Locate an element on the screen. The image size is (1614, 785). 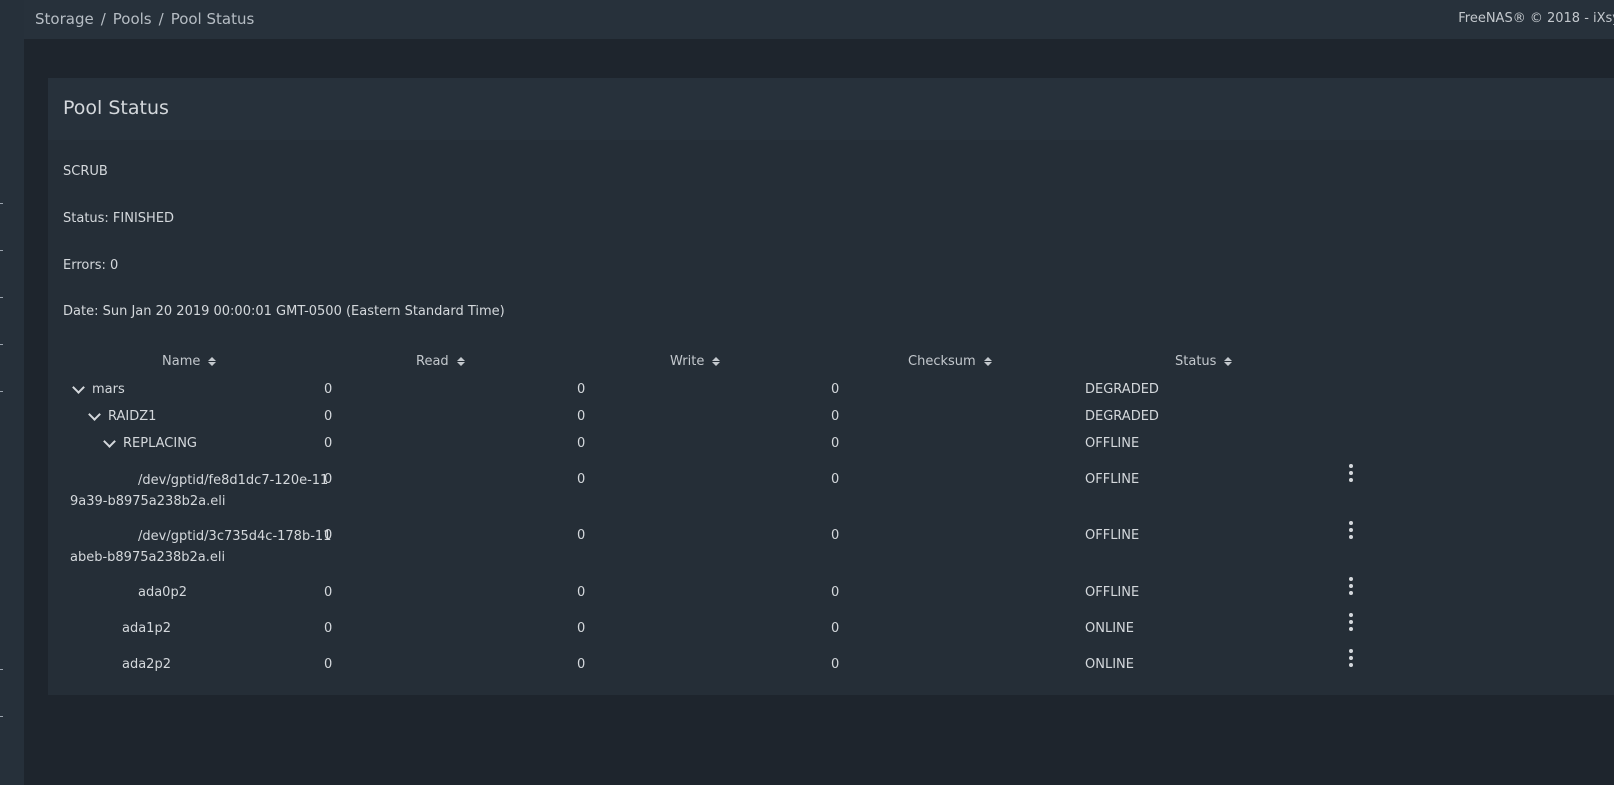
scrub-errors: Errors: 0 is located at coordinates (91, 265).